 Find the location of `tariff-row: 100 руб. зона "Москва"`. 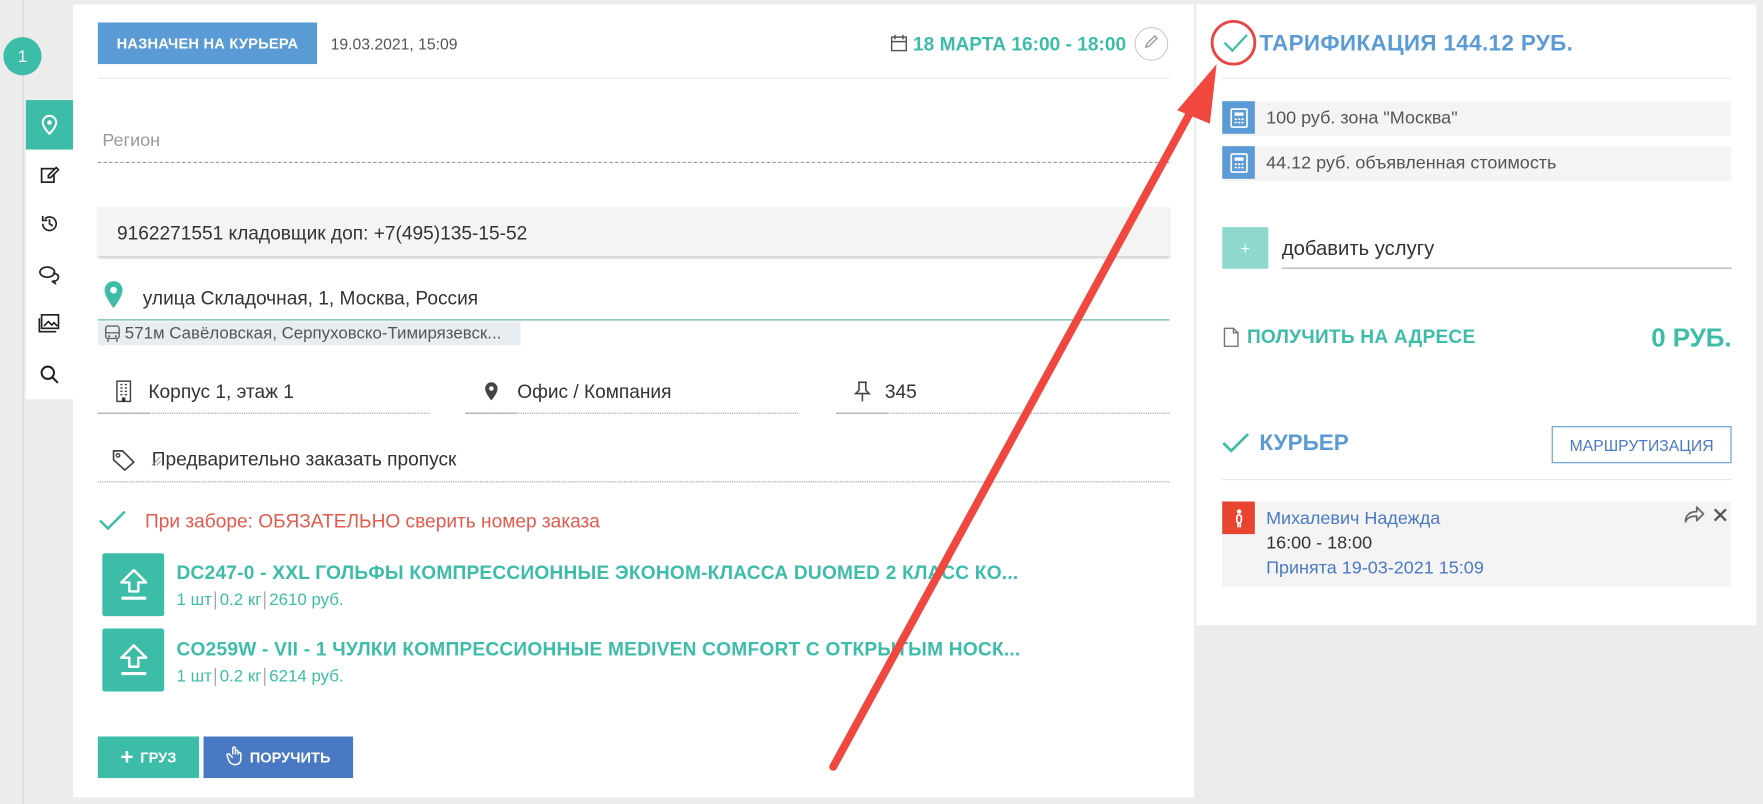

tariff-row: 100 руб. зона "Москва" is located at coordinates (1477, 119).